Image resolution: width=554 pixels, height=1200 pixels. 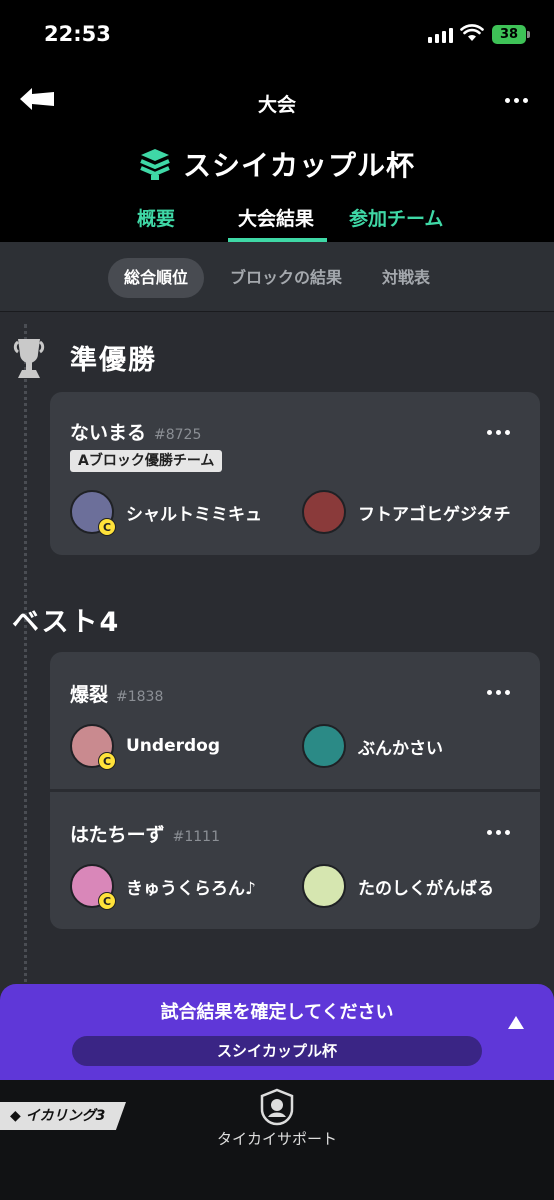 What do you see at coordinates (191, 888) in the screenshot?
I see `player-name: きゅうくらろん♪` at bounding box center [191, 888].